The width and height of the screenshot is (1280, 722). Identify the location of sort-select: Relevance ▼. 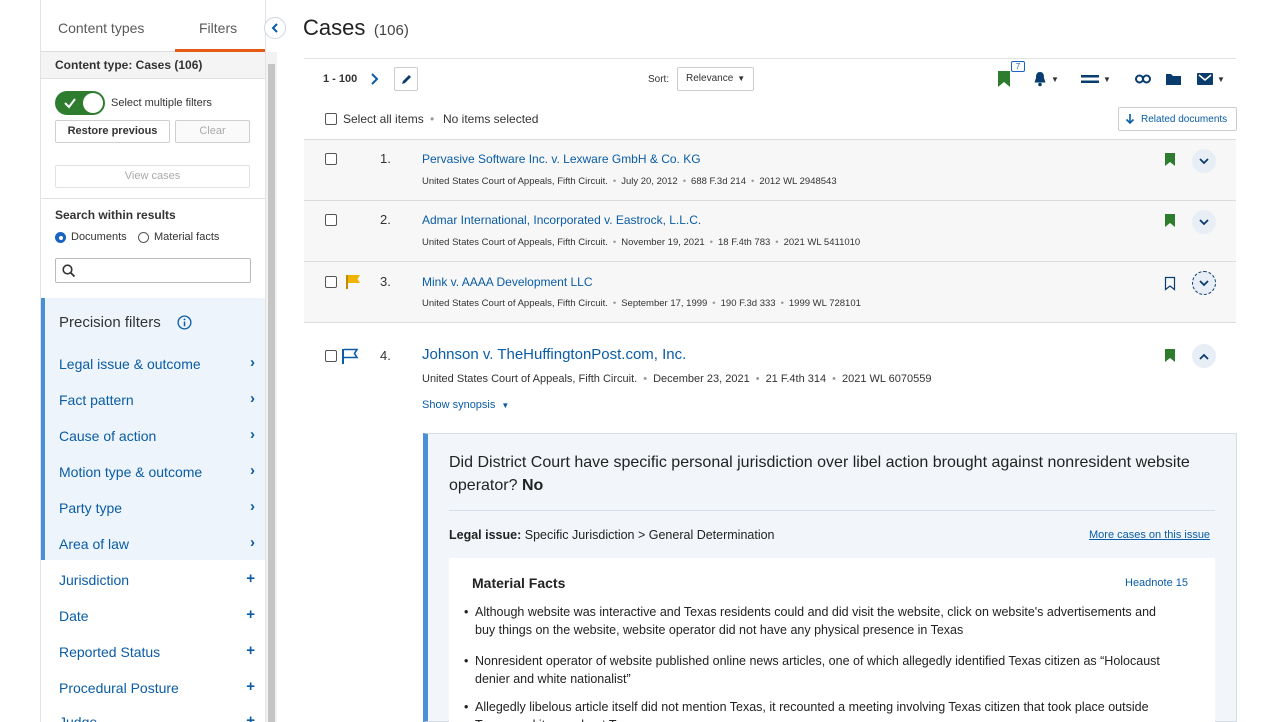
(715, 79).